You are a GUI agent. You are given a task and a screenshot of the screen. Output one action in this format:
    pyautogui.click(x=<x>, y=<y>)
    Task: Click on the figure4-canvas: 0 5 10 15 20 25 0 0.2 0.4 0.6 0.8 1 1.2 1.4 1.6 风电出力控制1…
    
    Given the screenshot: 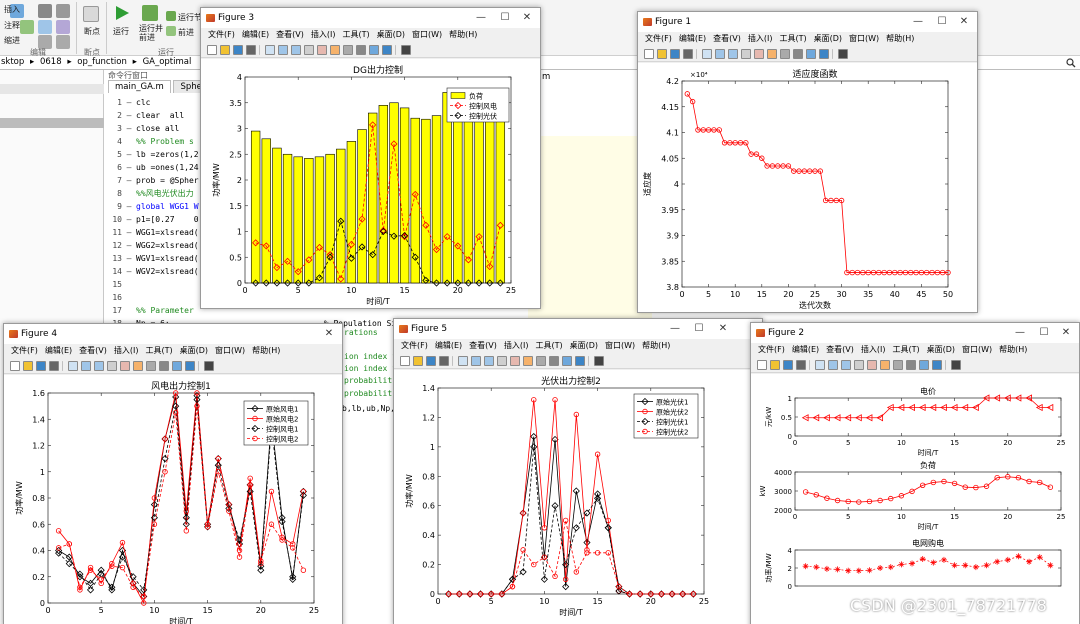 What is the action you would take?
    pyautogui.click(x=173, y=499)
    